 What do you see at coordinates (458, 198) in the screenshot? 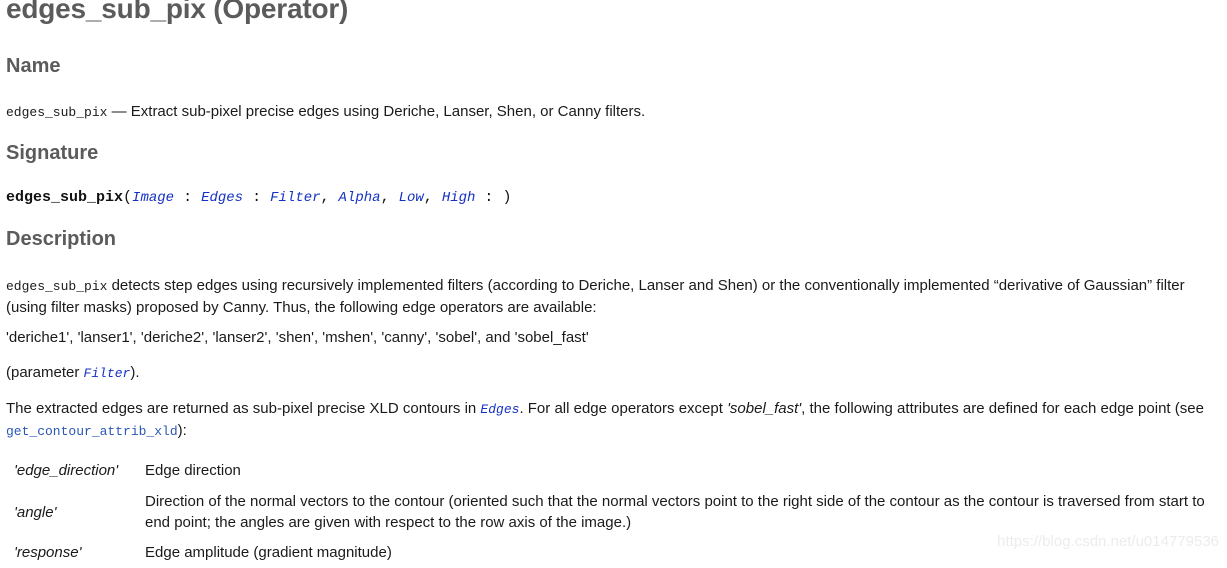
I see `signature-param-high: High` at bounding box center [458, 198].